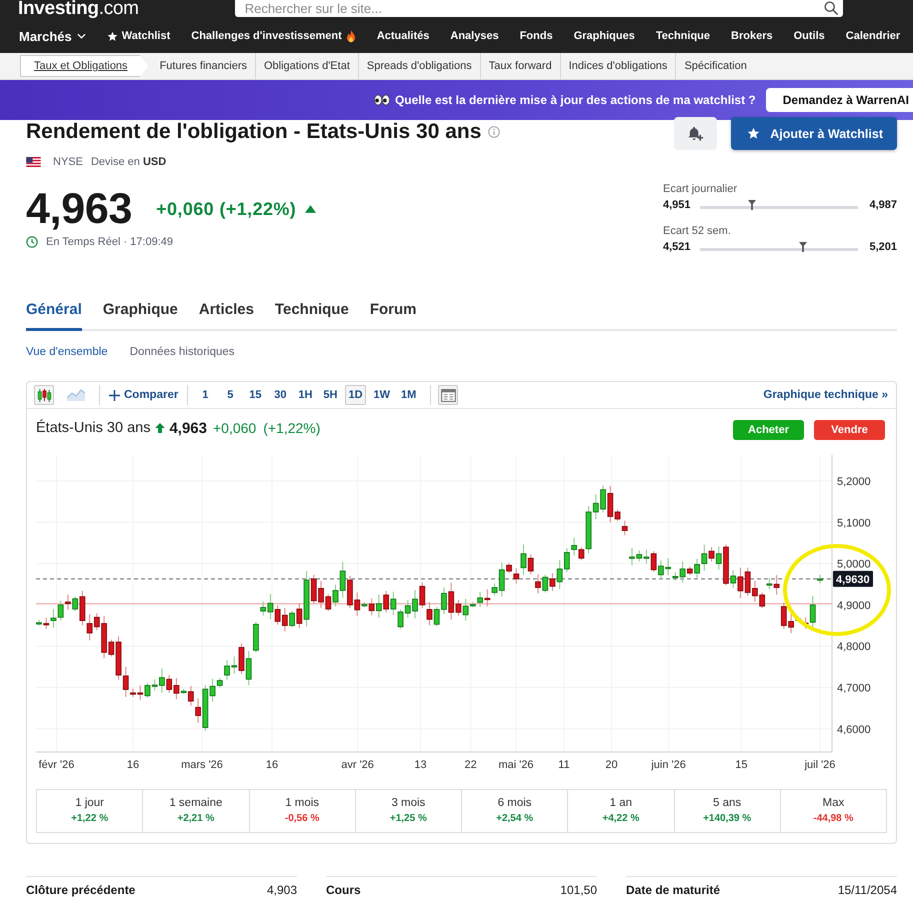 The image size is (913, 901). Describe the element at coordinates (470, 765) in the screenshot. I see `x-axis-label: 22` at that location.